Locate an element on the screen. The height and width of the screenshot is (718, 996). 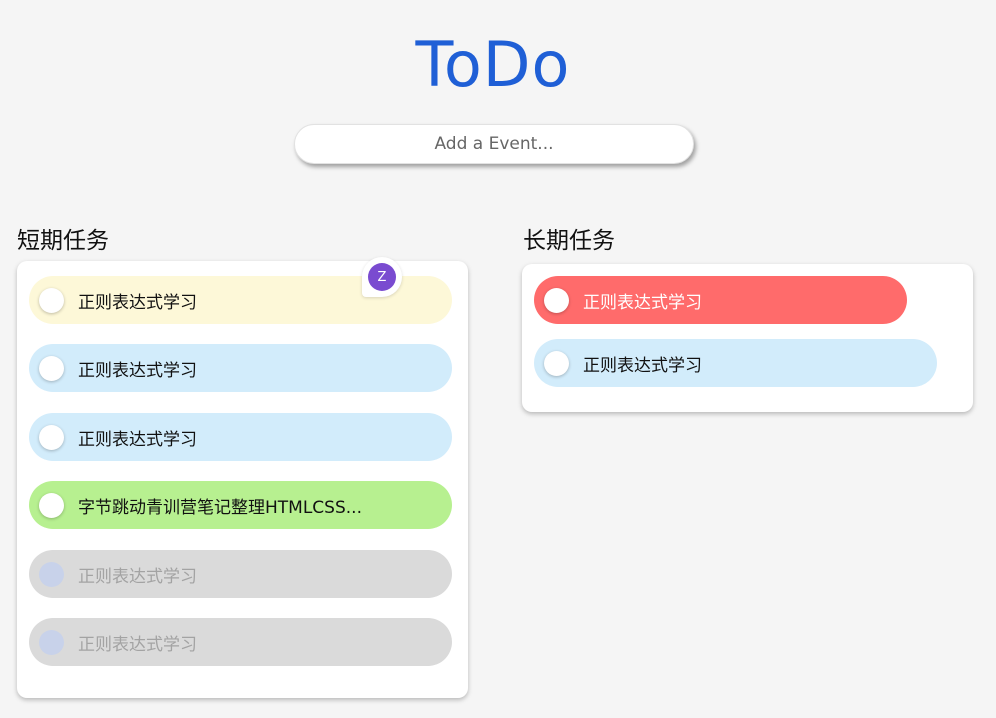
long-term-heading: 长期任务 is located at coordinates (569, 241).